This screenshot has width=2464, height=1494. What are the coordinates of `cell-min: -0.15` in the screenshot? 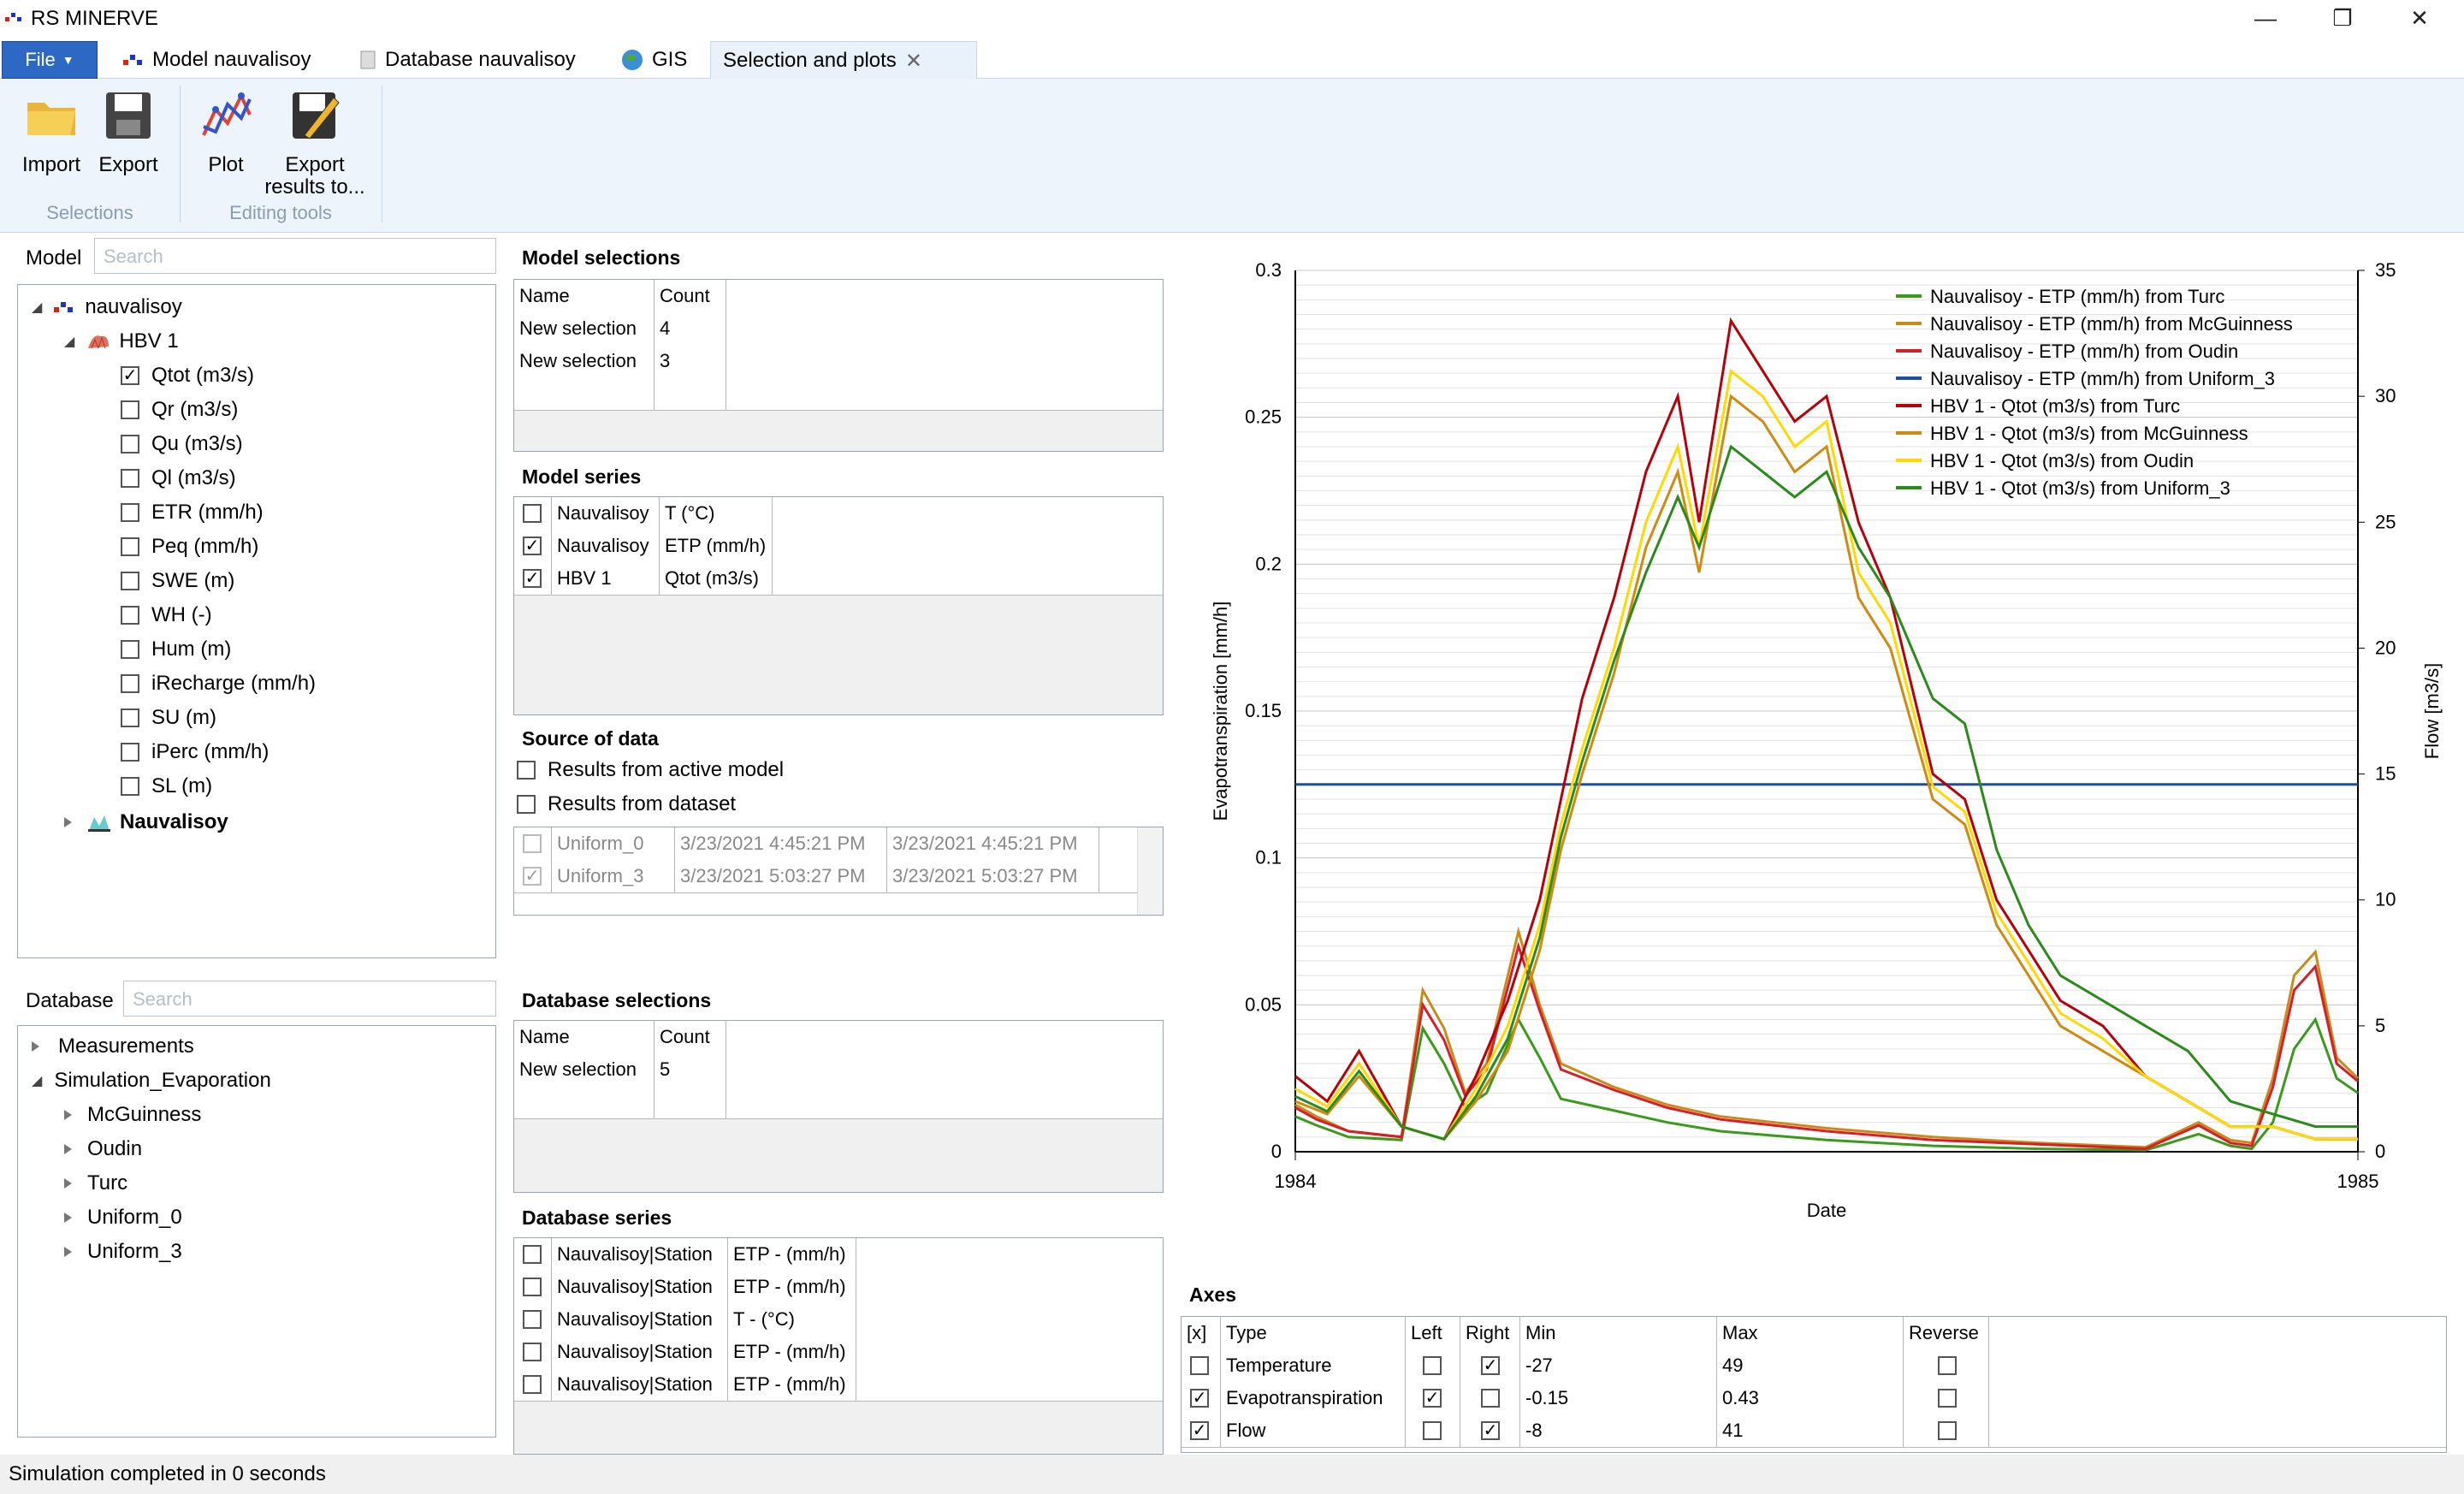 It's located at (1618, 1398).